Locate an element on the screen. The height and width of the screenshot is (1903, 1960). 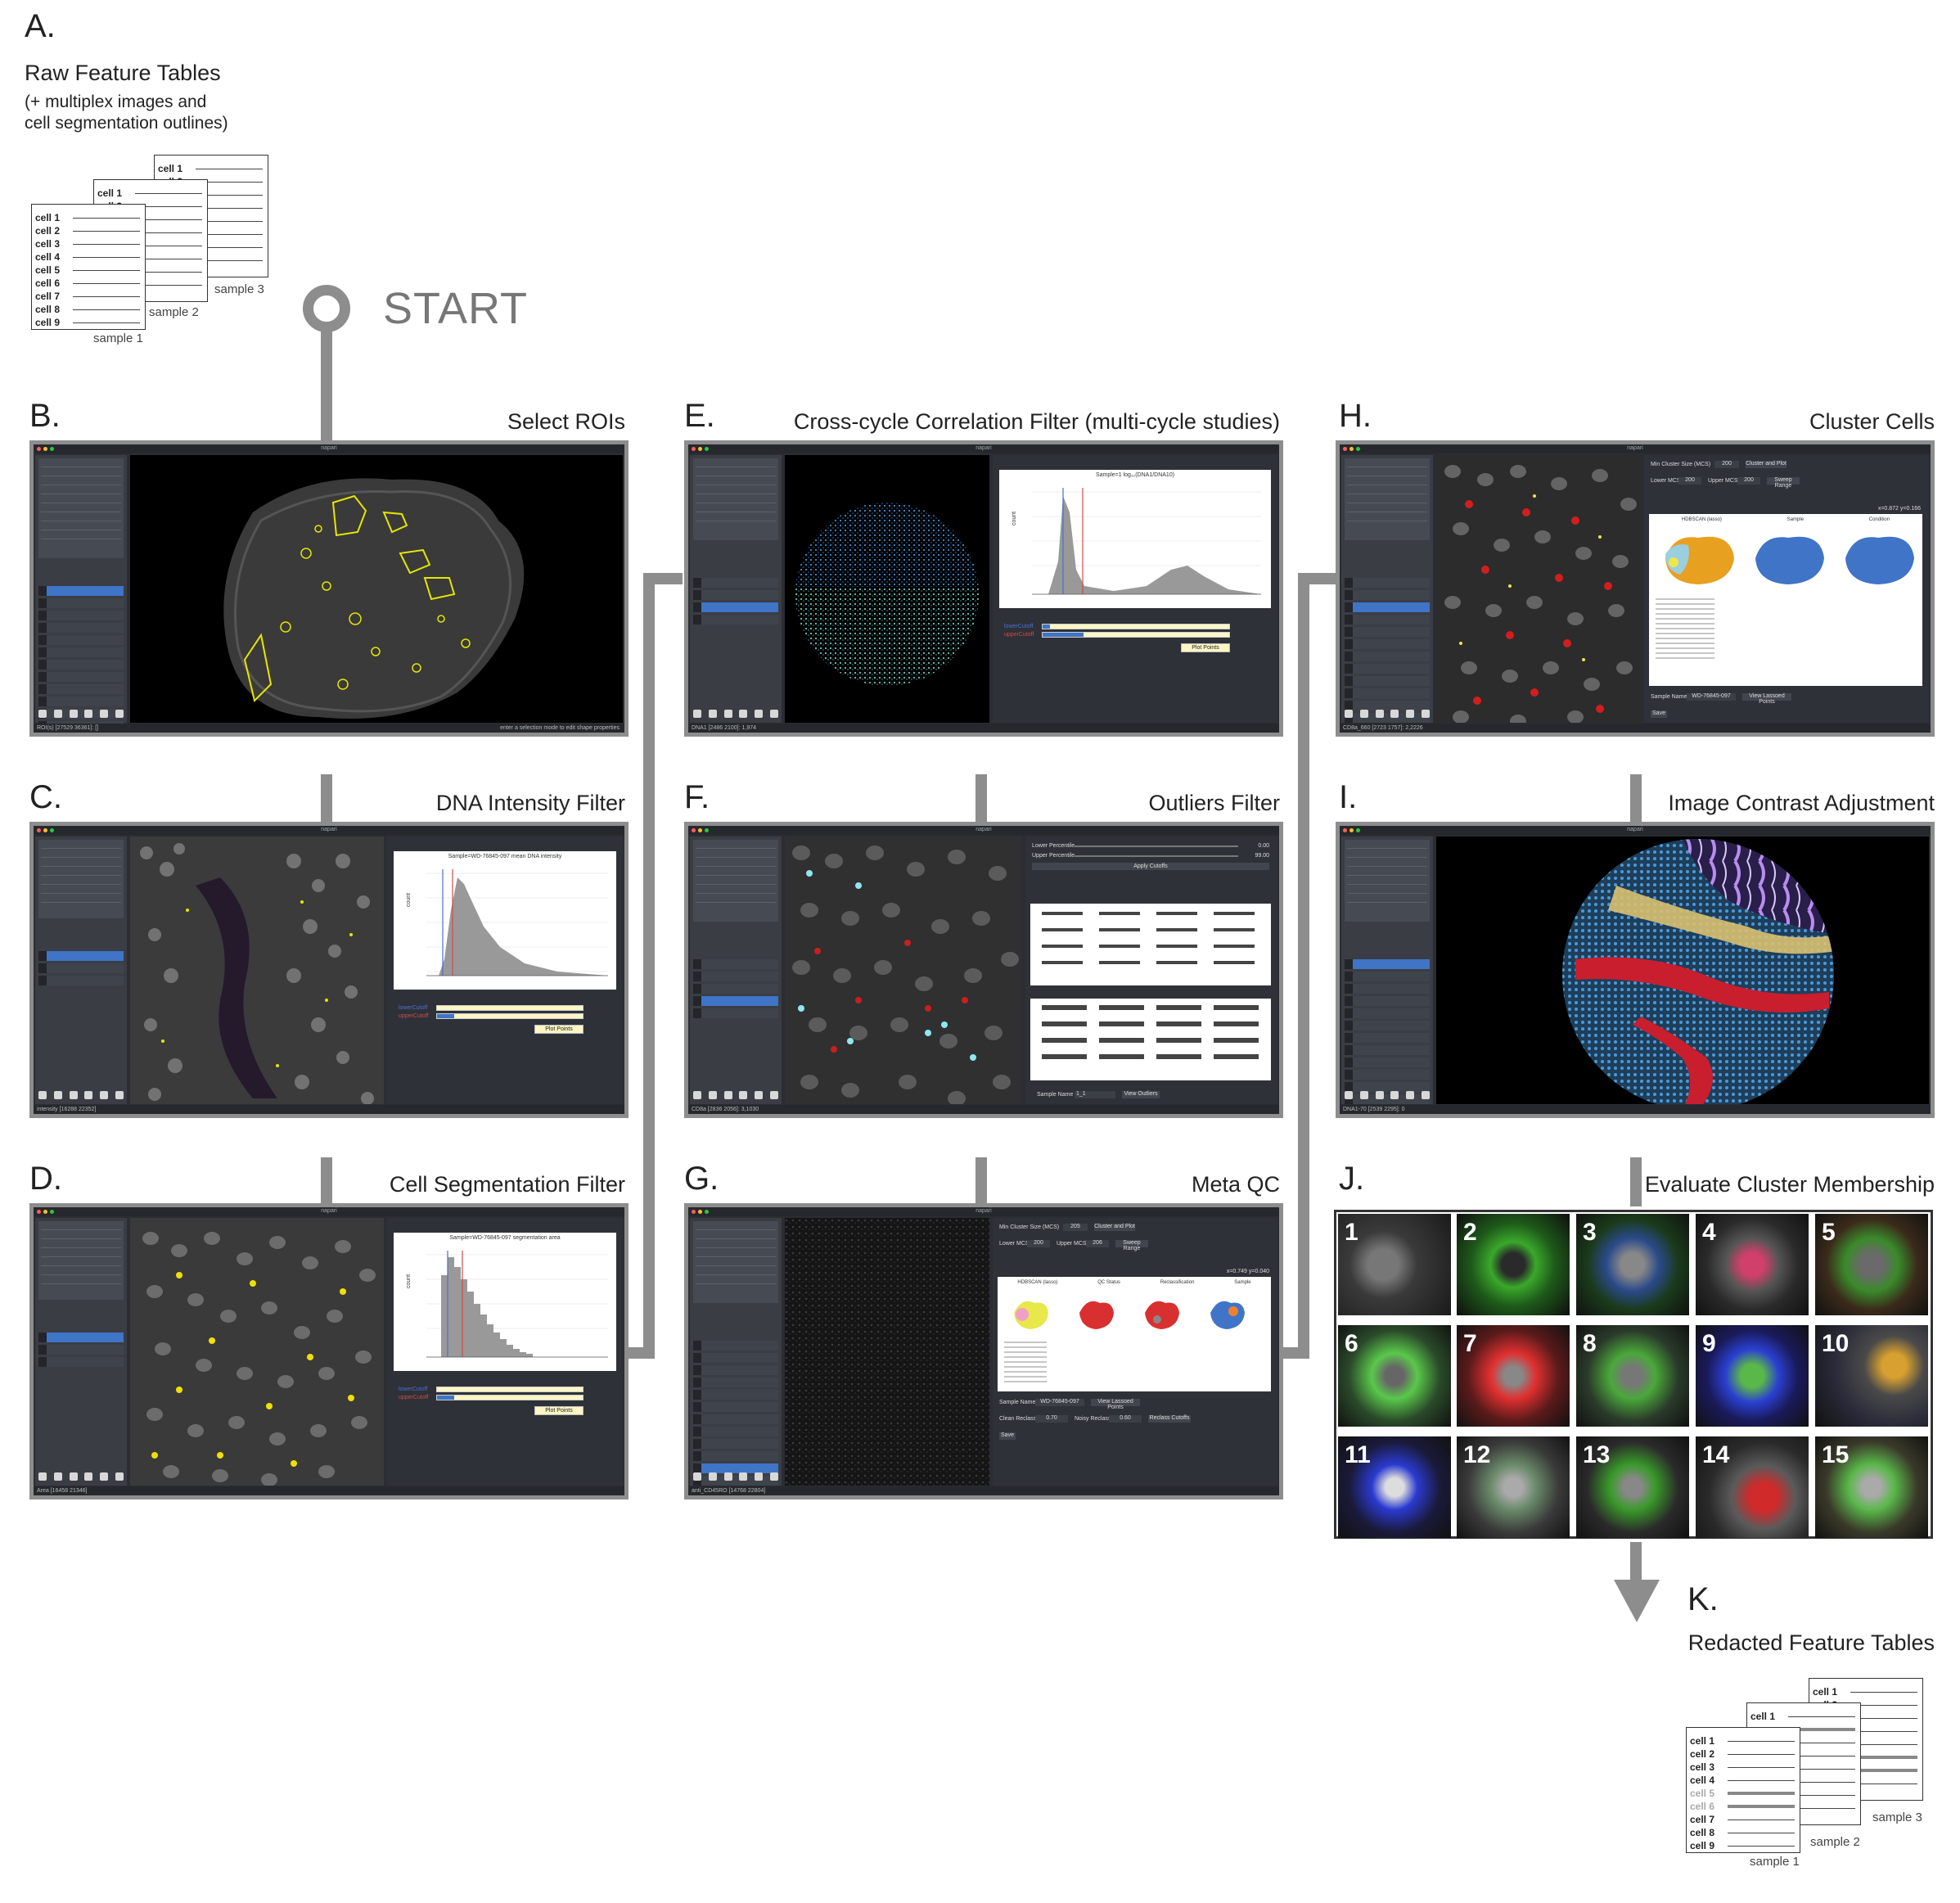
cluster-tile-12: 12 is located at coordinates (1513, 1487).